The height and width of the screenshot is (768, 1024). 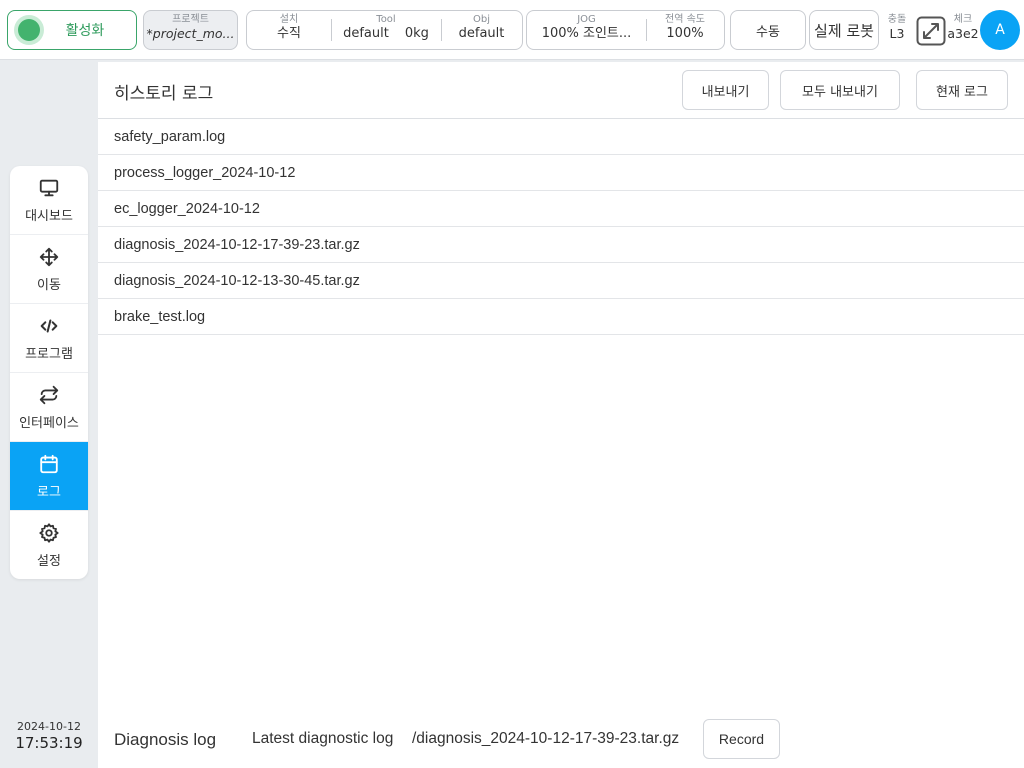 What do you see at coordinates (931, 31) in the screenshot?
I see `expand-icon` at bounding box center [931, 31].